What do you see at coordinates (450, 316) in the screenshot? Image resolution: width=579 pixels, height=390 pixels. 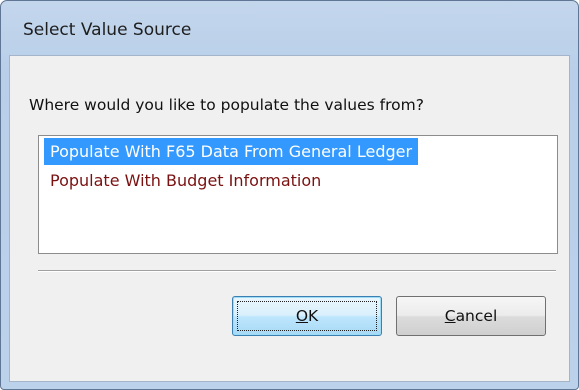 I see `cancel-accel-key: C` at bounding box center [450, 316].